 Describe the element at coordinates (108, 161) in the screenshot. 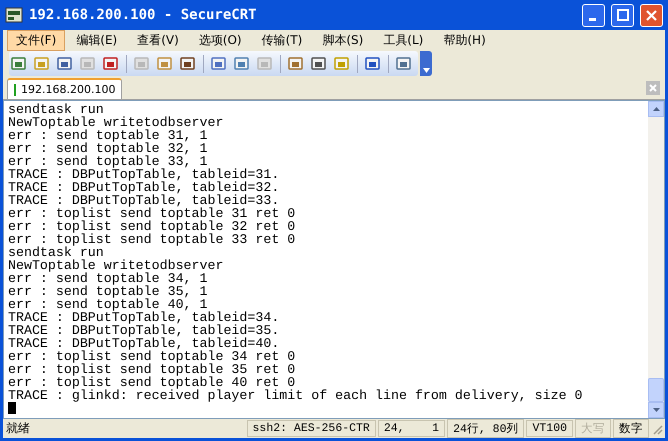

I see `terminal-line: err : send toptable 33, 1` at that location.